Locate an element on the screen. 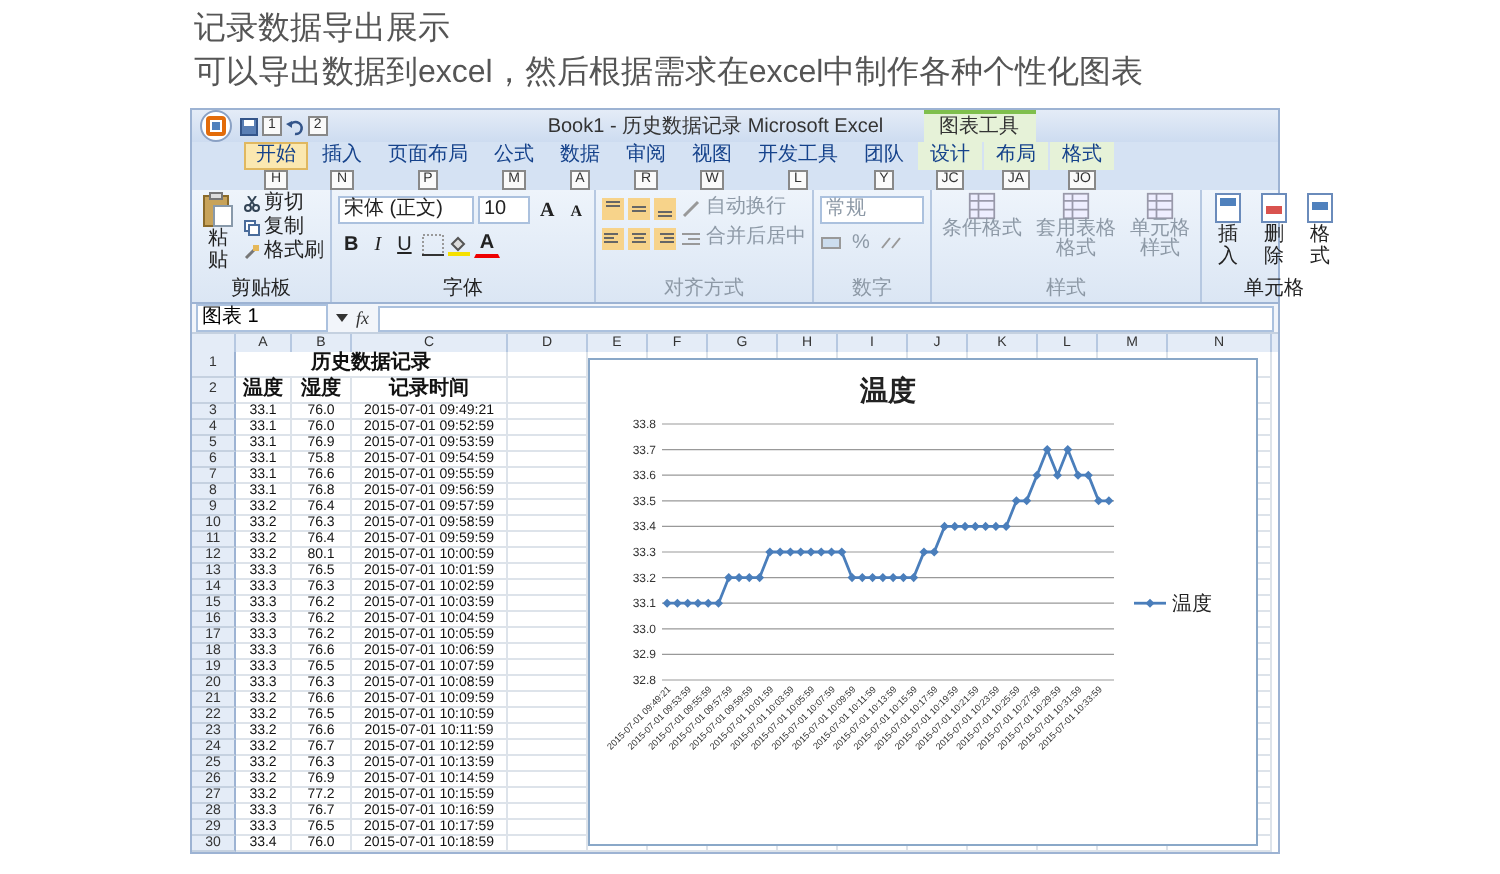 This screenshot has height=874, width=1500. ribbon-tab: 开发工具 is located at coordinates (798, 156).